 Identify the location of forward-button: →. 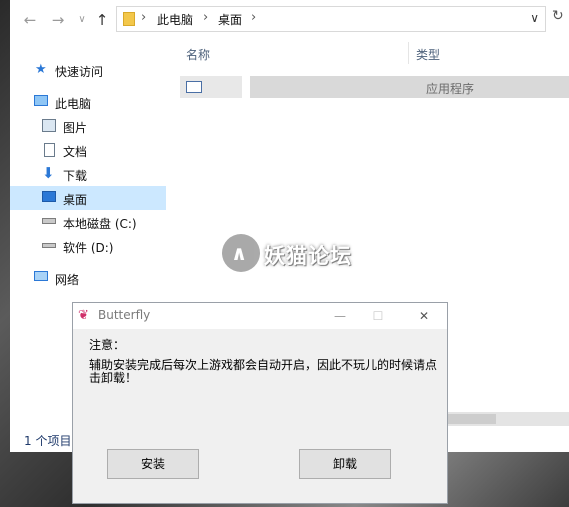
(58, 20).